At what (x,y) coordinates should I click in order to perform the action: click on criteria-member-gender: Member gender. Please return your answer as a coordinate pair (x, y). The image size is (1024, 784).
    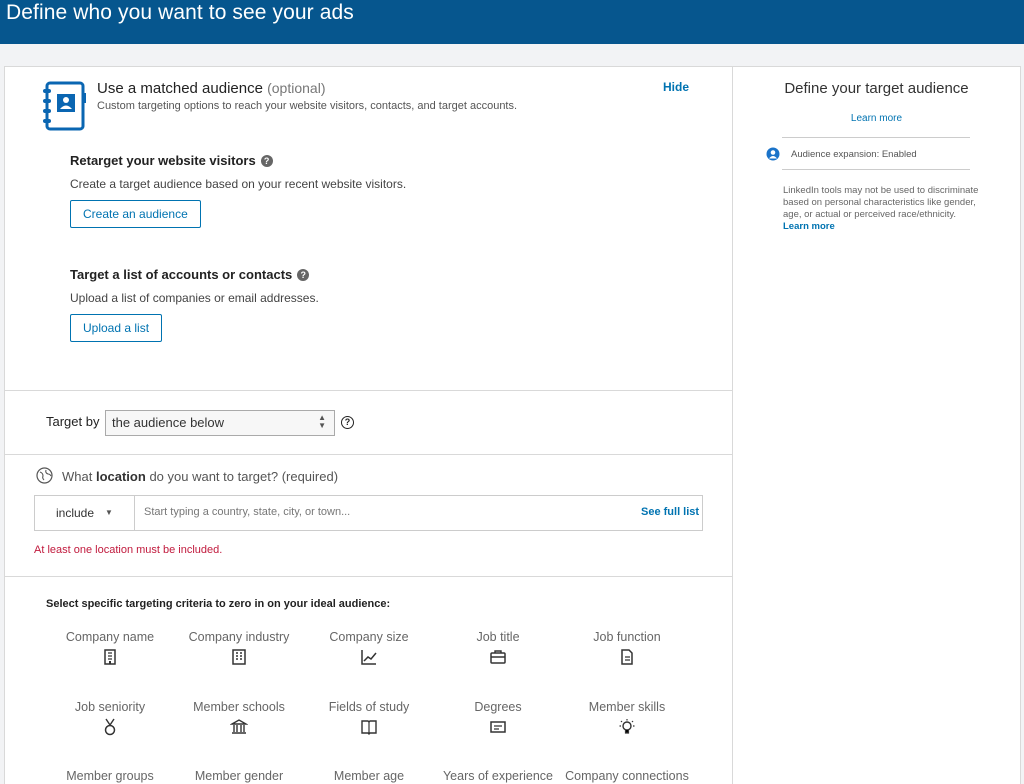
    Looking at the image, I should click on (239, 776).